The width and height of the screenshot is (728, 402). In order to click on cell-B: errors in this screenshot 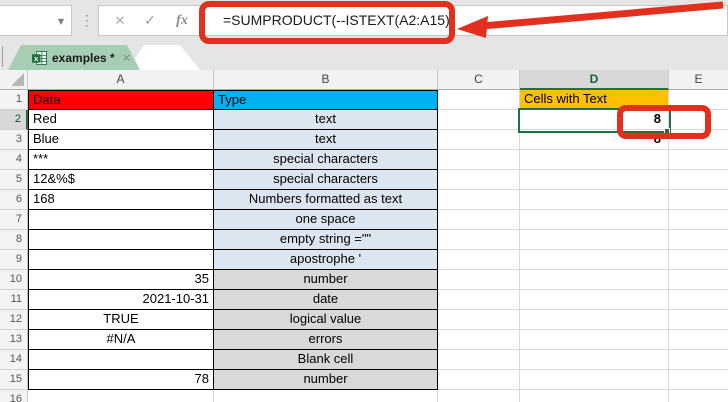, I will do `click(326, 340)`.